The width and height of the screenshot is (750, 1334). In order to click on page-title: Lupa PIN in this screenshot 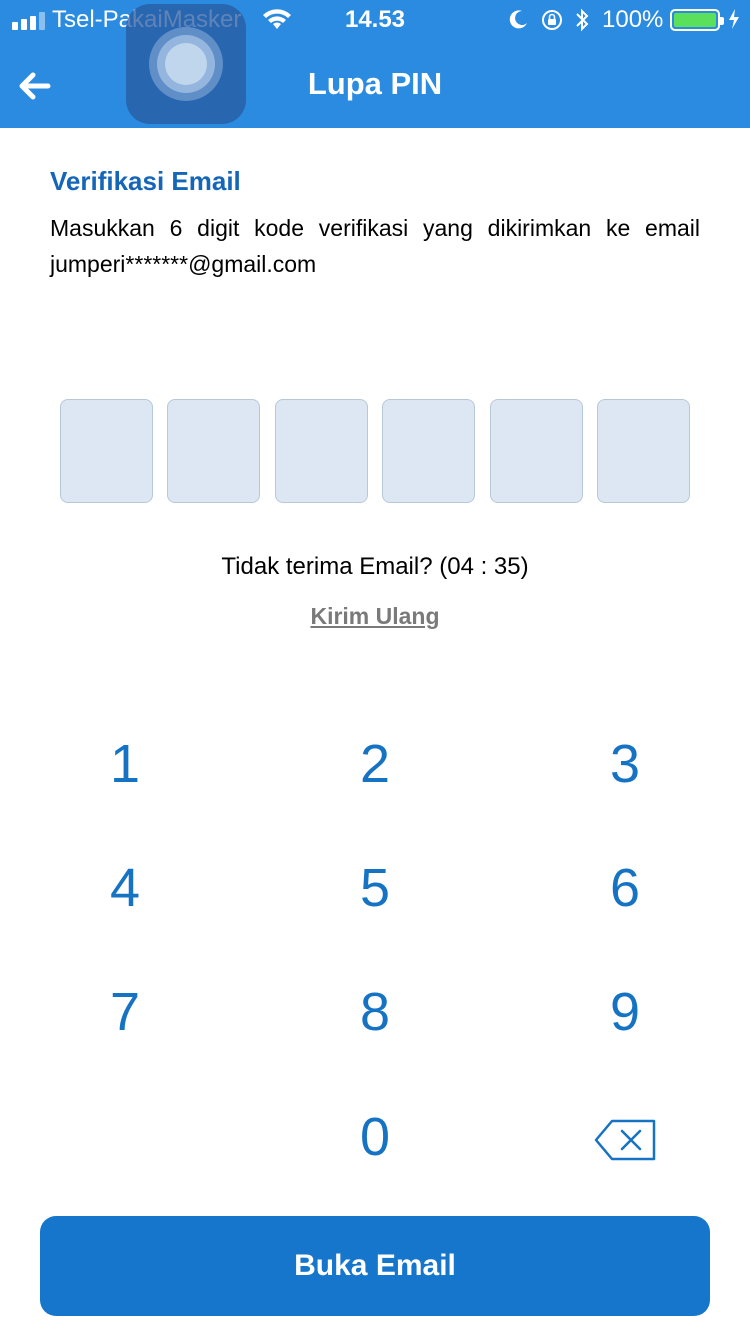, I will do `click(375, 83)`.